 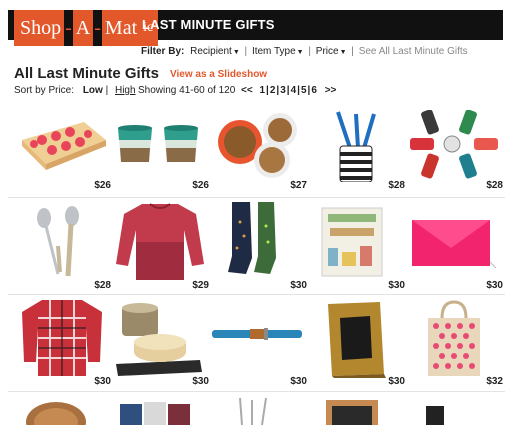 What do you see at coordinates (121, 28) in the screenshot?
I see `logo-text-mat: Mat` at bounding box center [121, 28].